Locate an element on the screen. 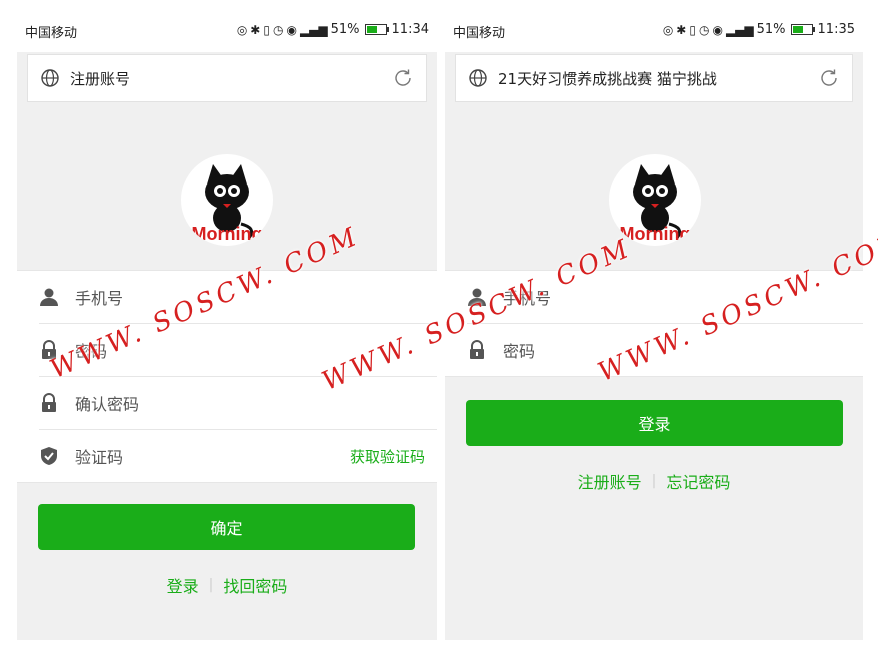 The height and width of the screenshot is (656, 878). left-links: 登录 | 找回密码 is located at coordinates (227, 585).